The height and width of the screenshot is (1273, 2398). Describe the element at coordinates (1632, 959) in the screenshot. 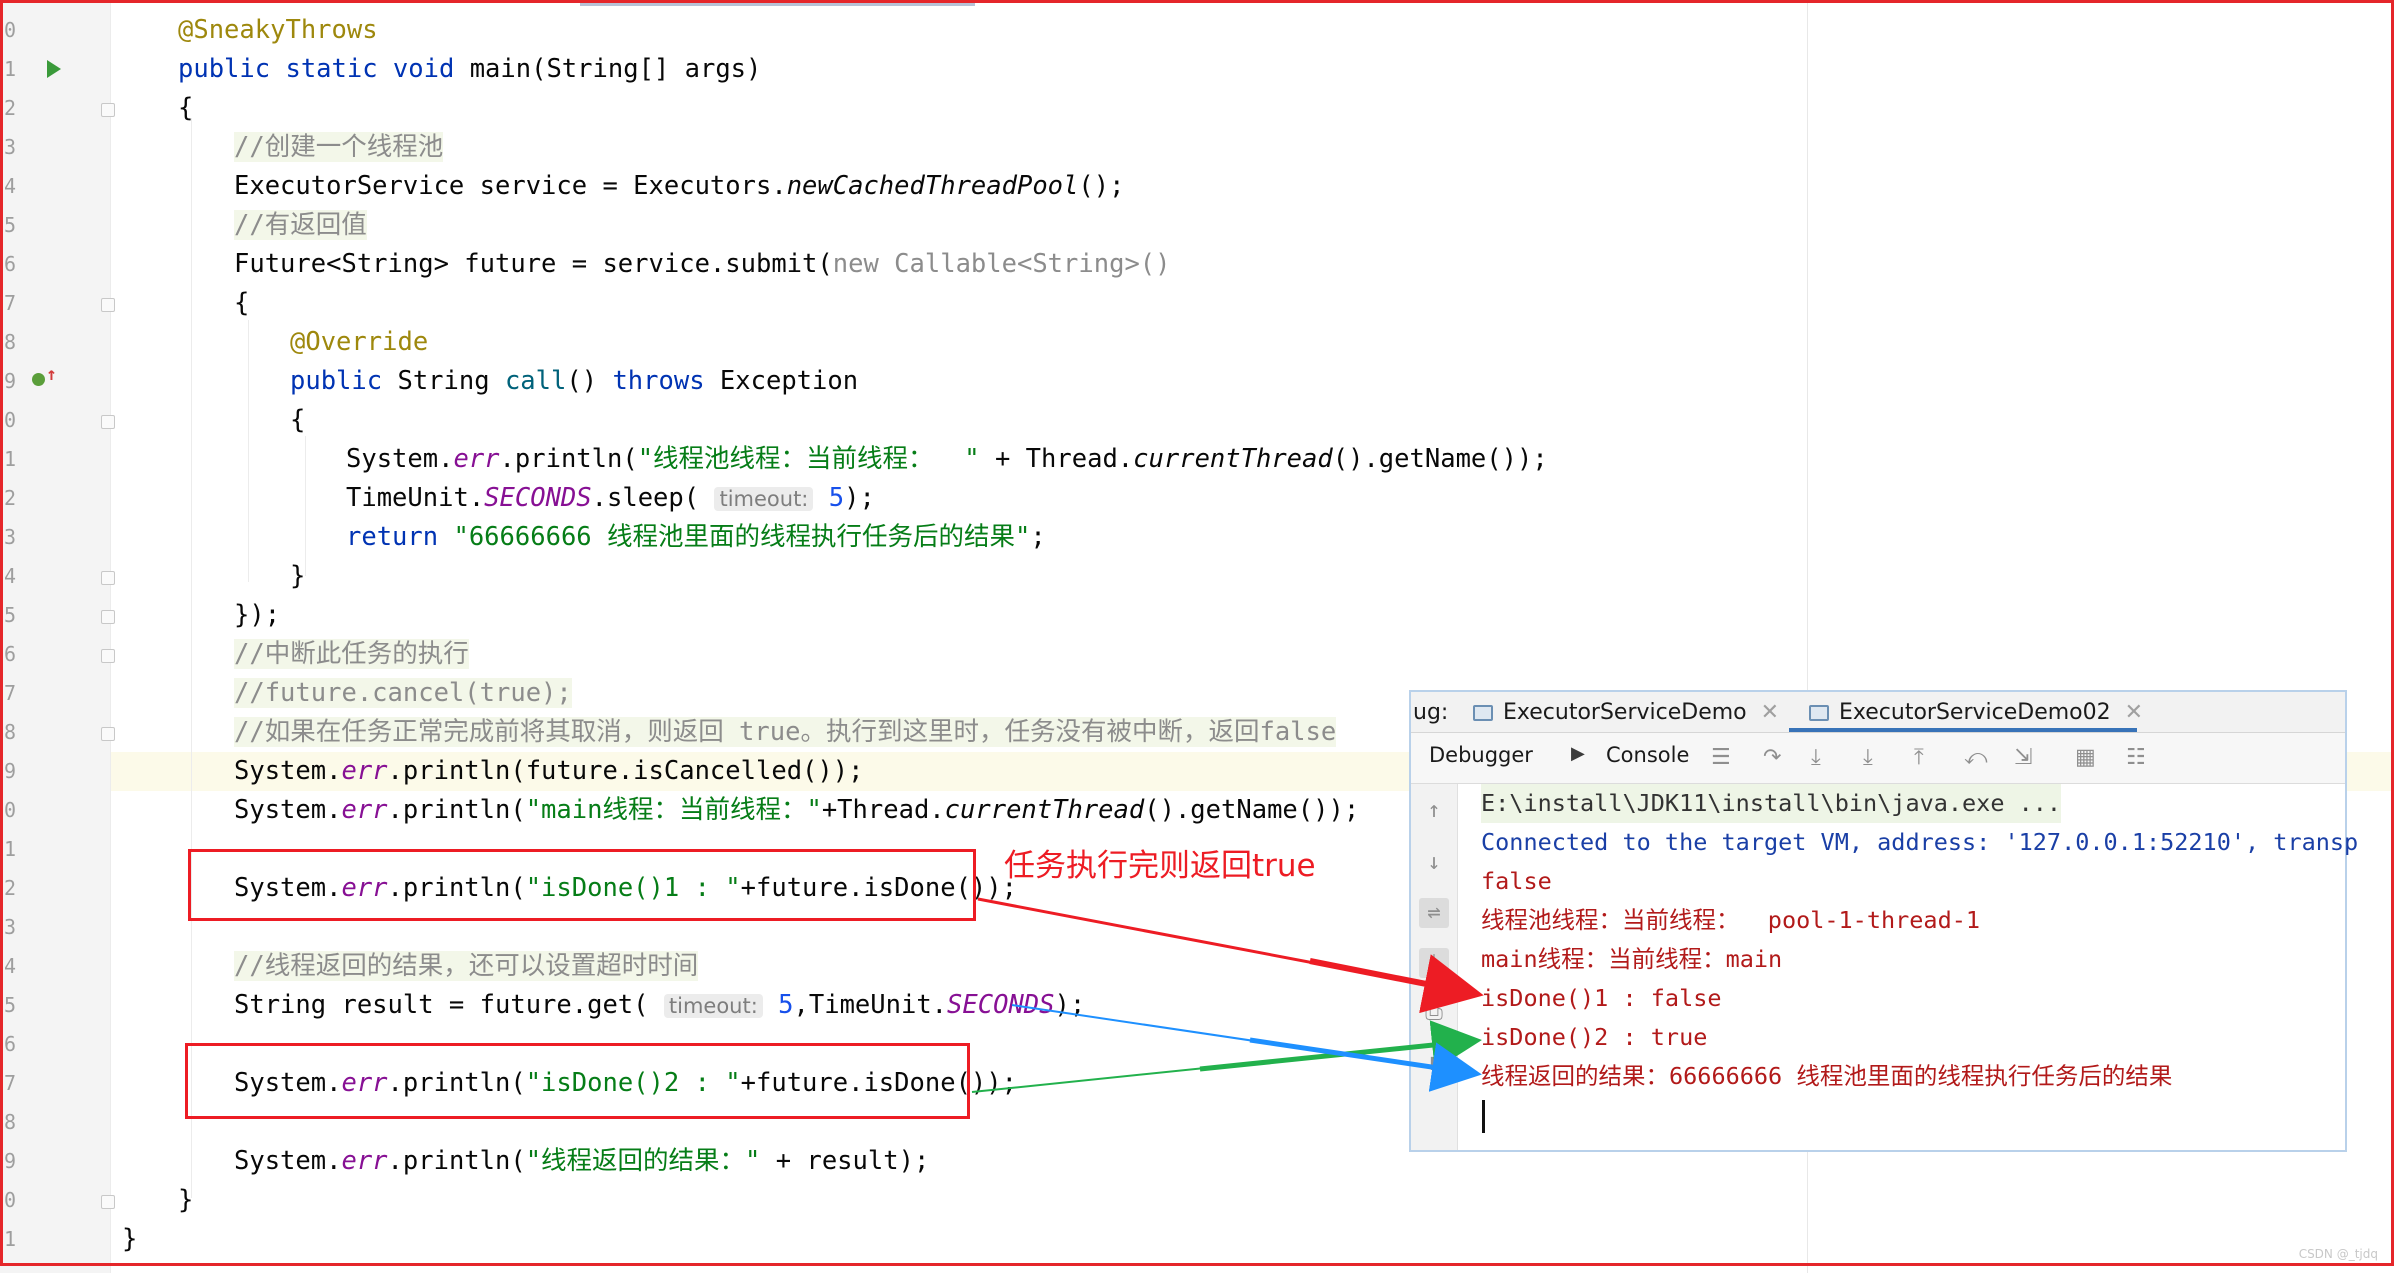

I see `console-output-line: main线程：当前线程：main` at that location.